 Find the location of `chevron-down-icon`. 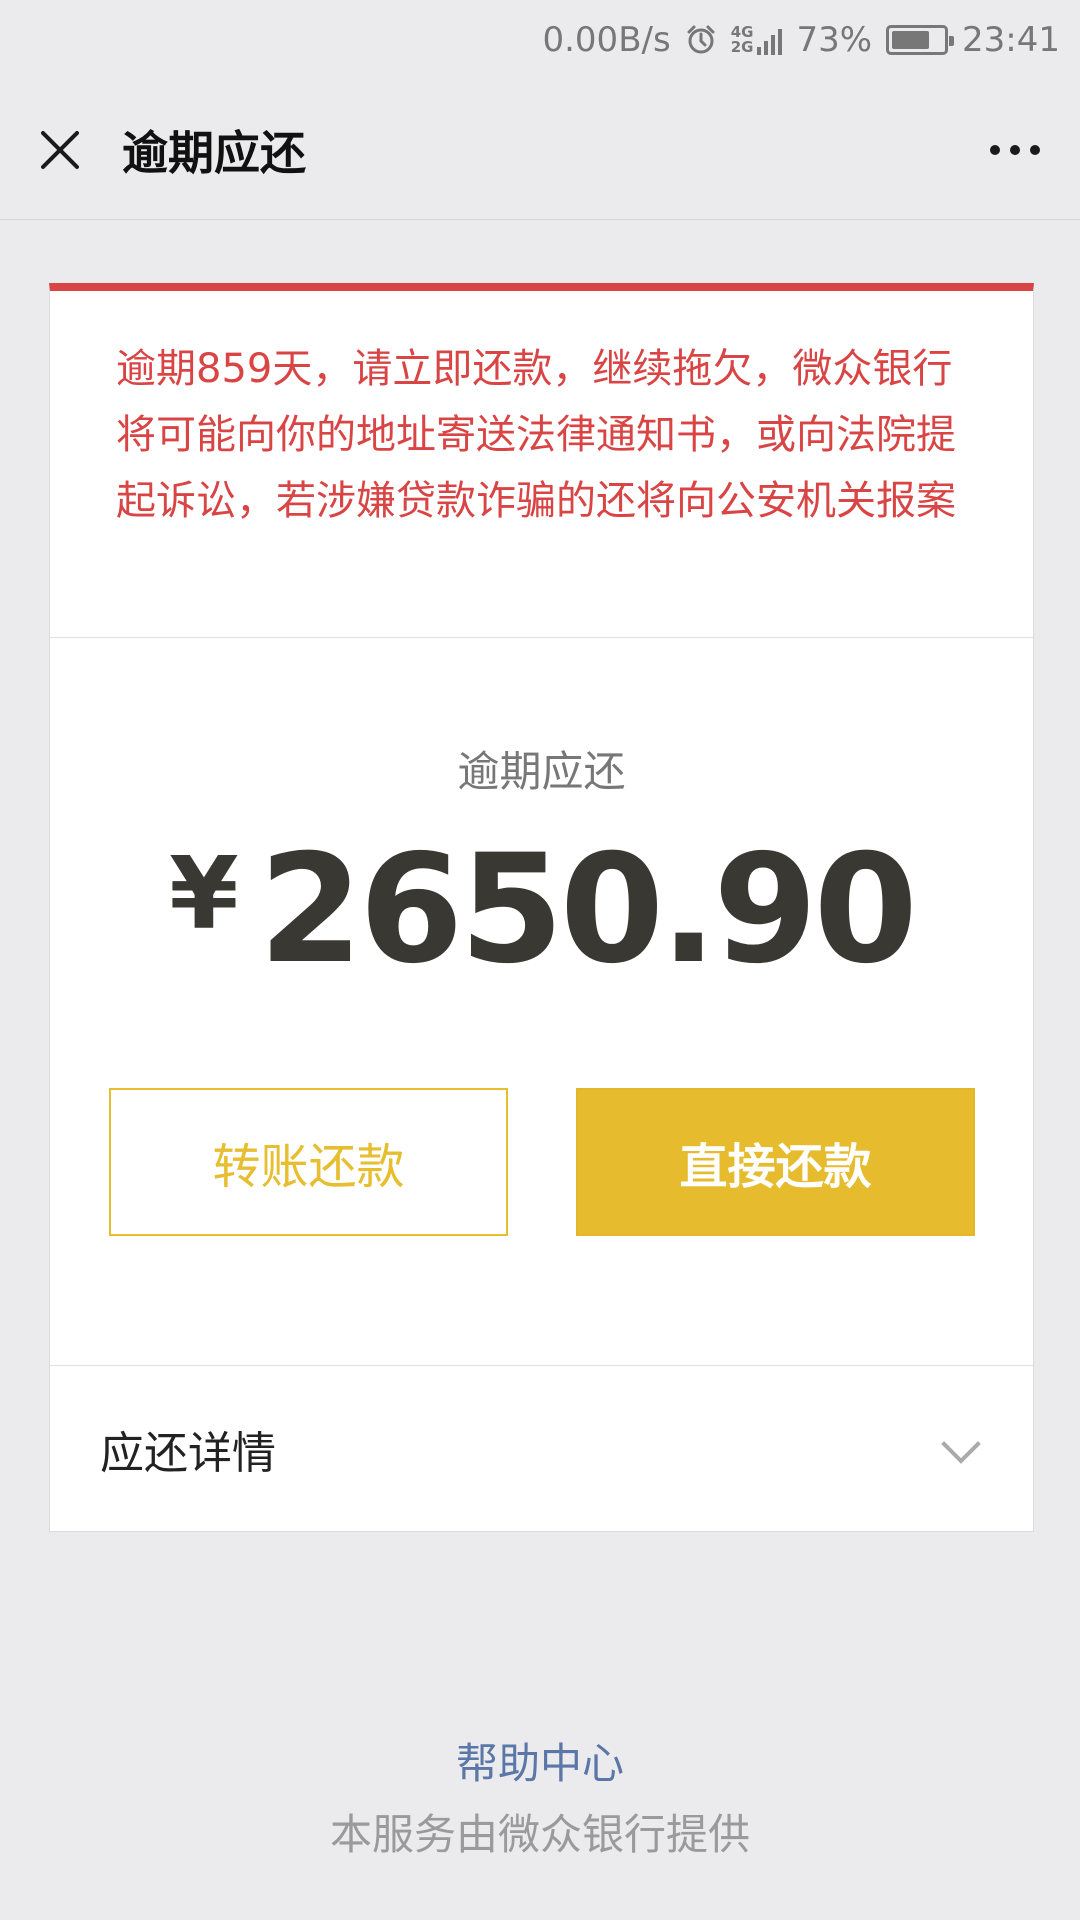

chevron-down-icon is located at coordinates (960, 1449).